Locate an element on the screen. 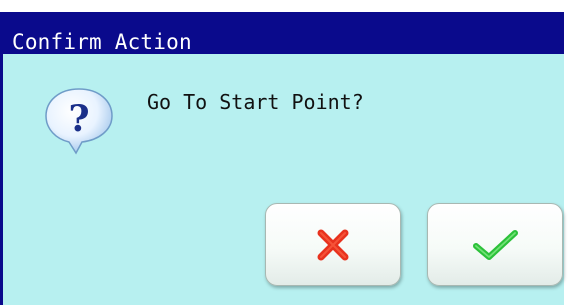  dialog-left-border is located at coordinates (1, 179).